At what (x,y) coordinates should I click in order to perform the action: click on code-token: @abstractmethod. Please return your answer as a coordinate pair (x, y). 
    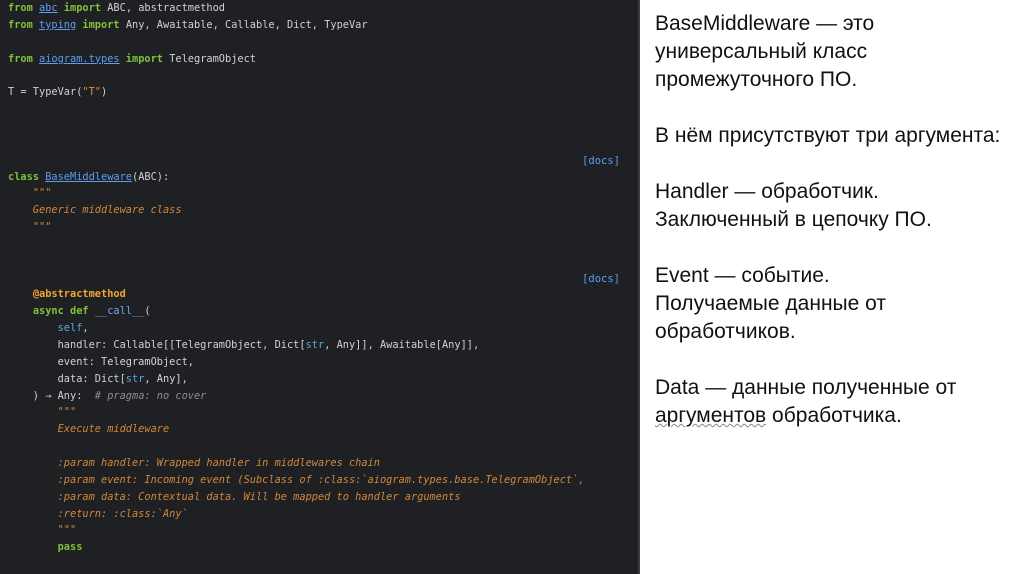
    Looking at the image, I should click on (79, 294).